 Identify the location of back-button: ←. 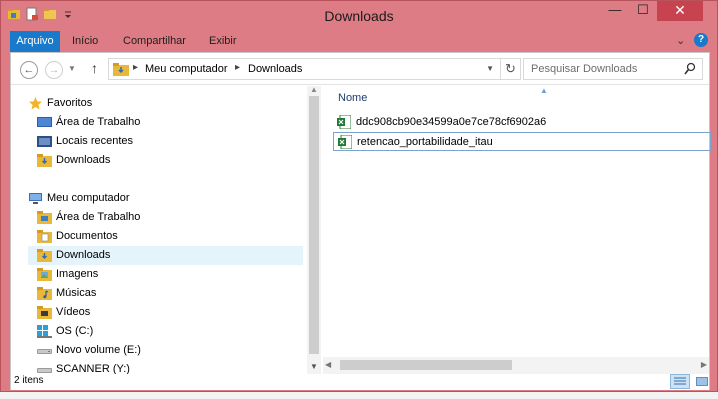
(29, 70).